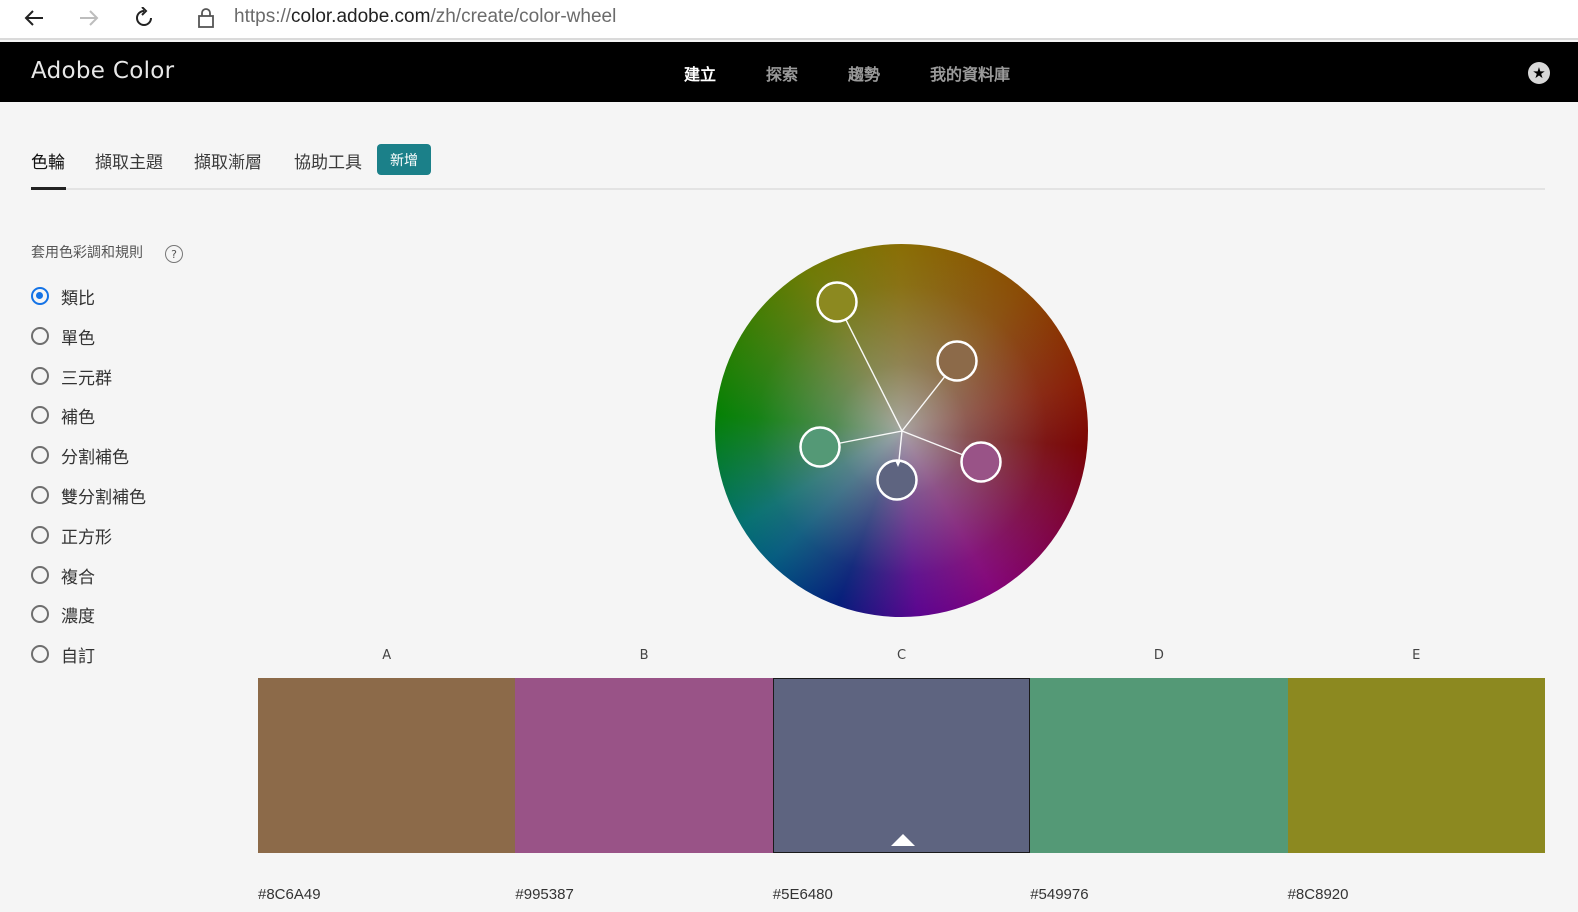  Describe the element at coordinates (48, 188) in the screenshot. I see `active-tab-underline` at that location.